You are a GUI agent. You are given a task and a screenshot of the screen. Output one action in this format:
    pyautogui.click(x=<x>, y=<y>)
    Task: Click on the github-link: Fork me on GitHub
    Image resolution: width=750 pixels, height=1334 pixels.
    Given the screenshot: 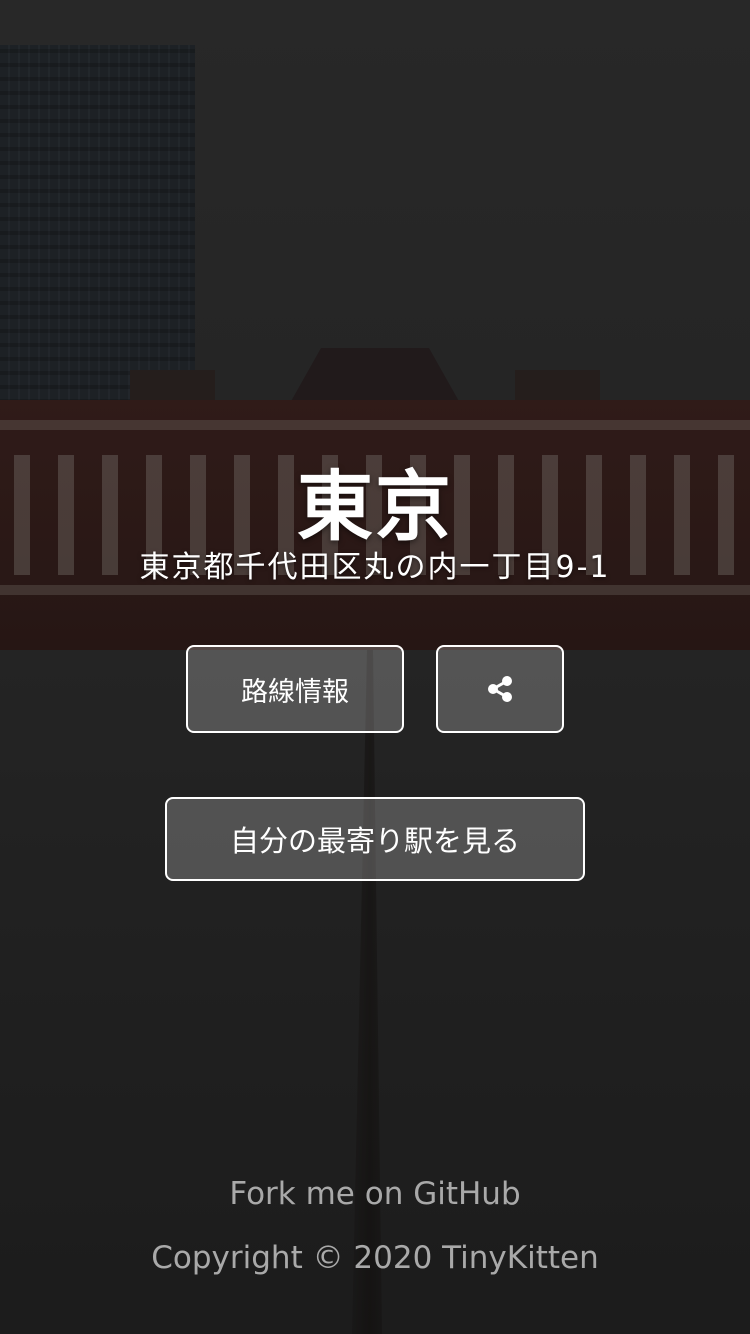 What is the action you would take?
    pyautogui.click(x=375, y=1194)
    